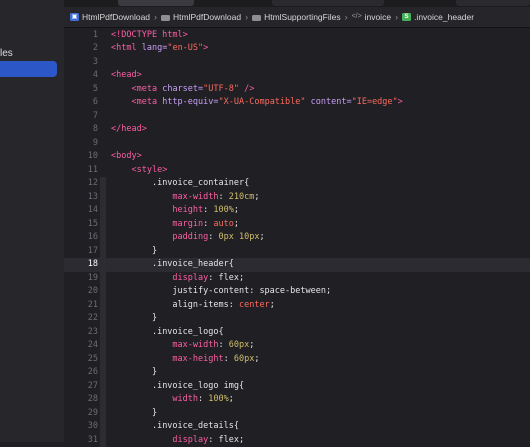  I want to click on code-line: .invoice_details{, so click(175, 427).